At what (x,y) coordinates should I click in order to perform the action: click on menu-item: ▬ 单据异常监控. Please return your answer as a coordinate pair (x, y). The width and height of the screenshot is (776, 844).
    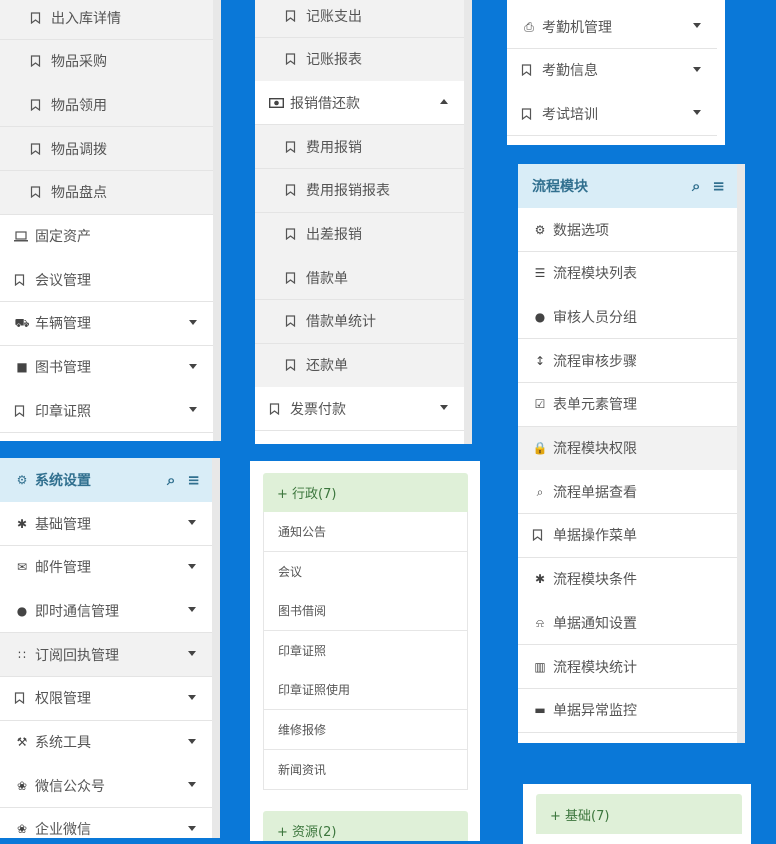
    Looking at the image, I should click on (627, 710).